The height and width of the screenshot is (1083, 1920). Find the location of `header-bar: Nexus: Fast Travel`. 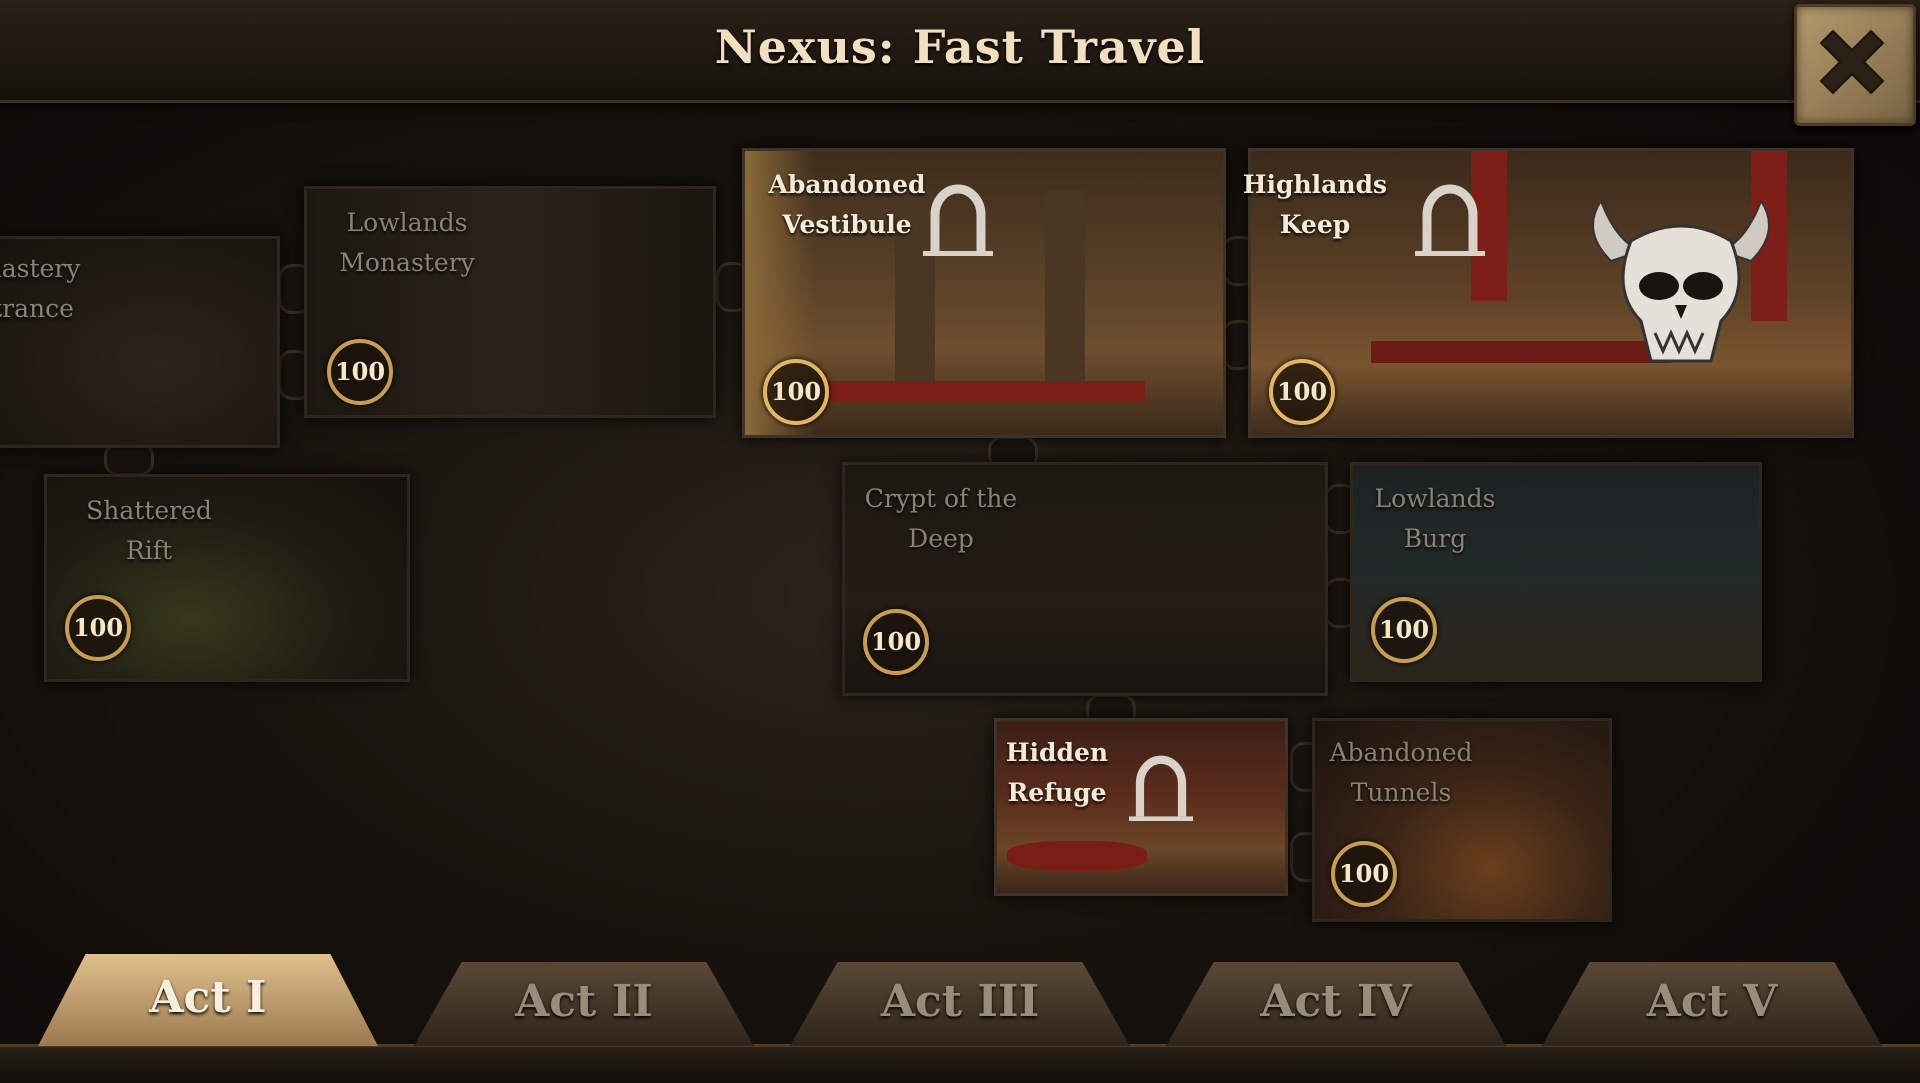

header-bar: Nexus: Fast Travel is located at coordinates (960, 51).